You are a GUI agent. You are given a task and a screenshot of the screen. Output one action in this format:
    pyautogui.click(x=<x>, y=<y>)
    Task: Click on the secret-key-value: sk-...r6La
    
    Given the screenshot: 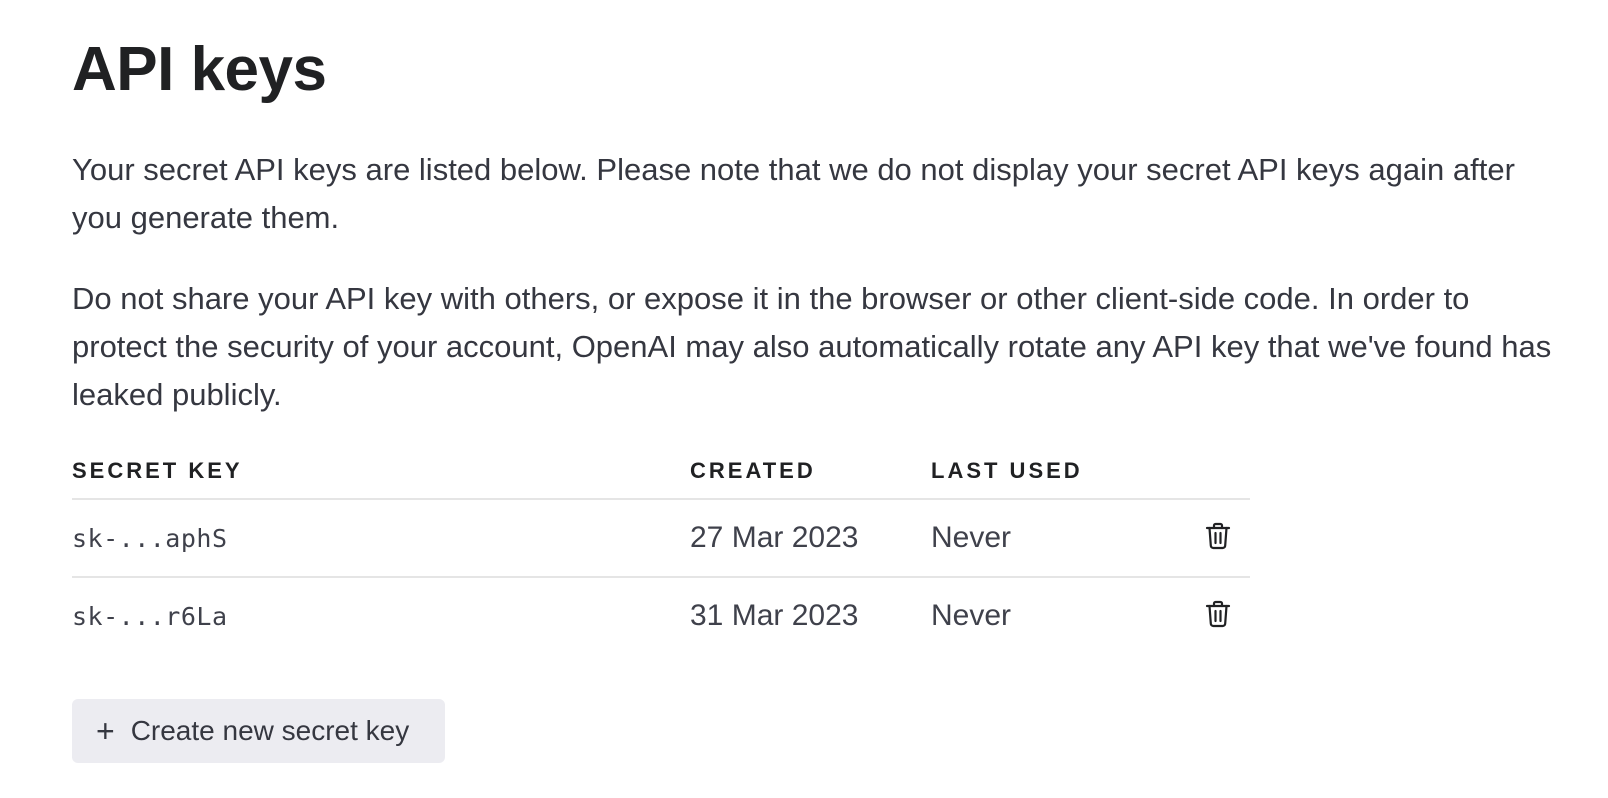 What is the action you would take?
    pyautogui.click(x=150, y=616)
    